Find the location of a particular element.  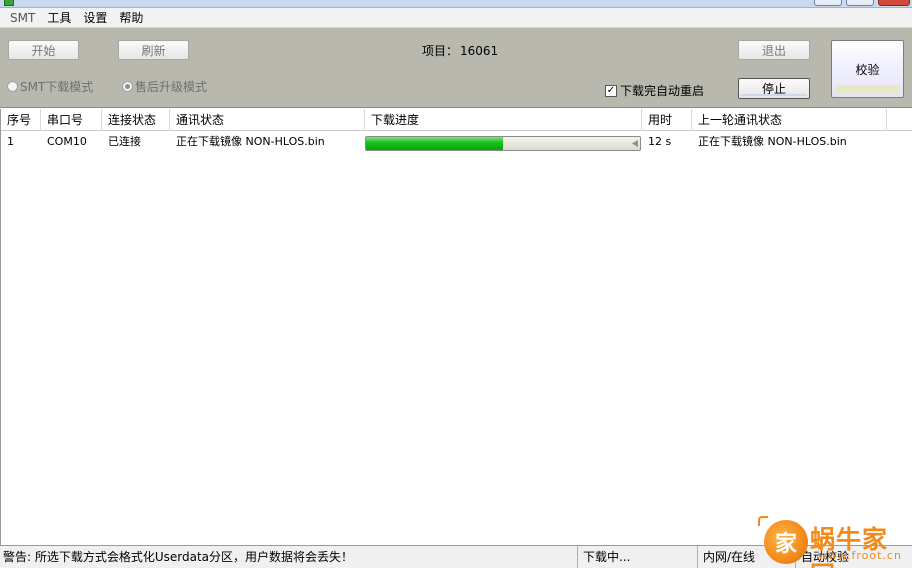

smt-mode-radio: SMT下载模式 is located at coordinates (50, 86).